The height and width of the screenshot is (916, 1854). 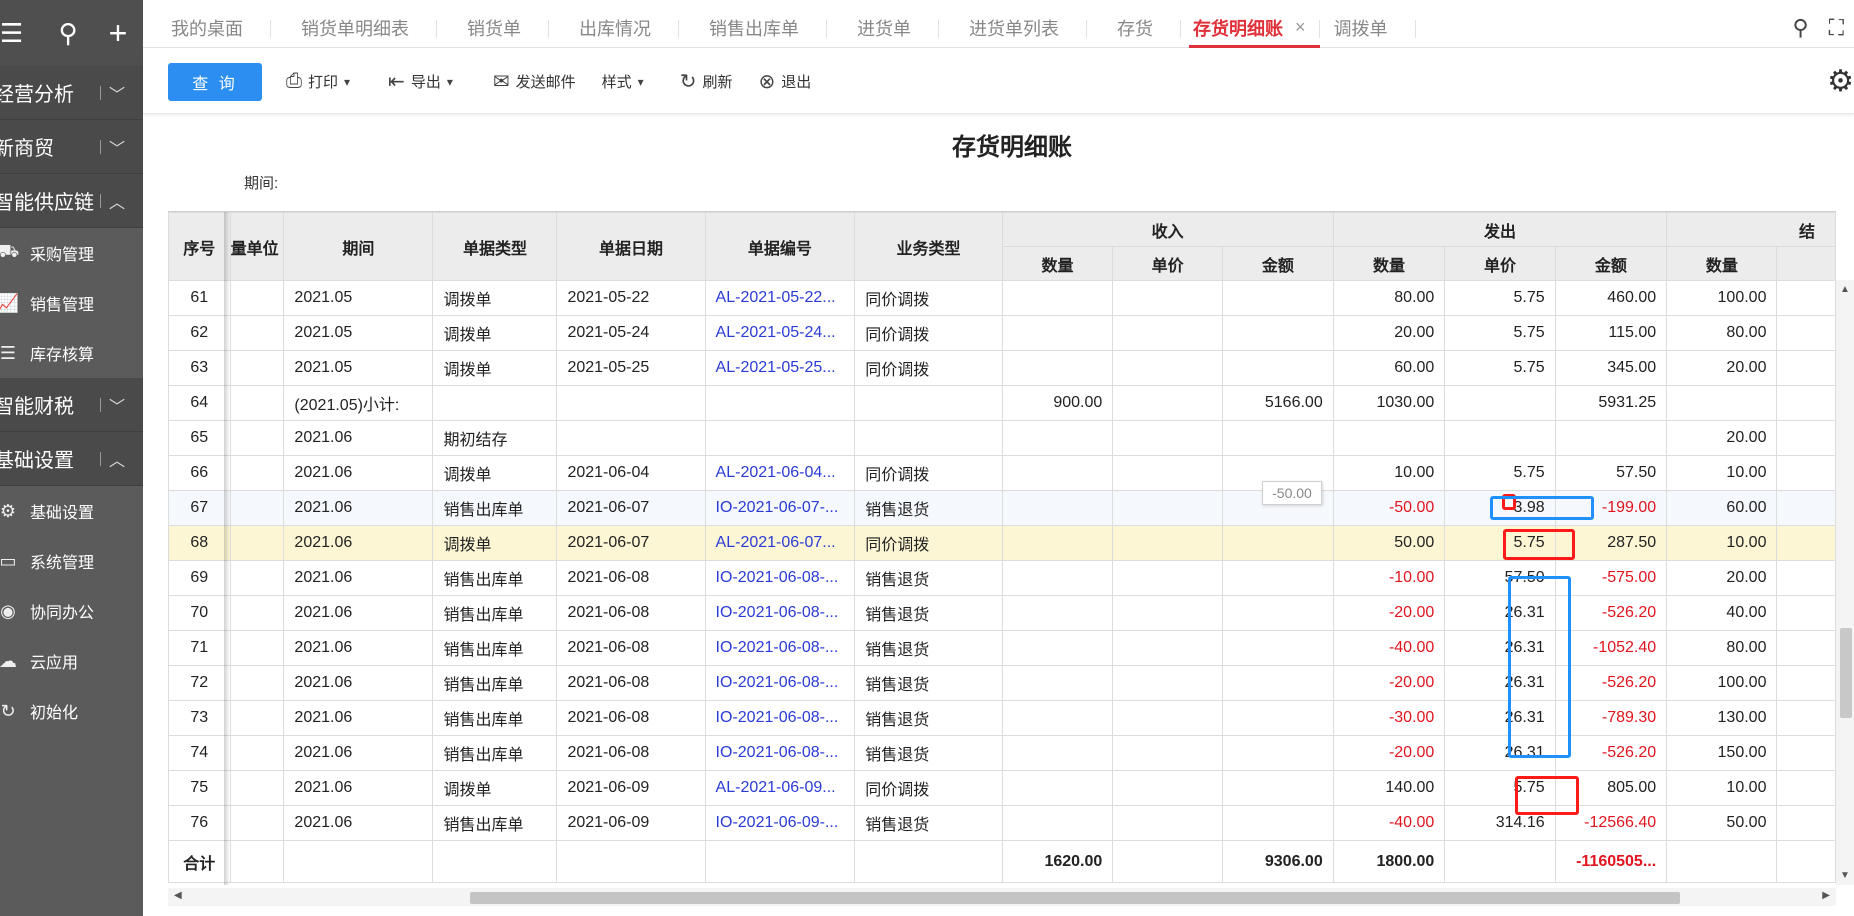 I want to click on refresh-button: ↻ 刷新, so click(x=706, y=81).